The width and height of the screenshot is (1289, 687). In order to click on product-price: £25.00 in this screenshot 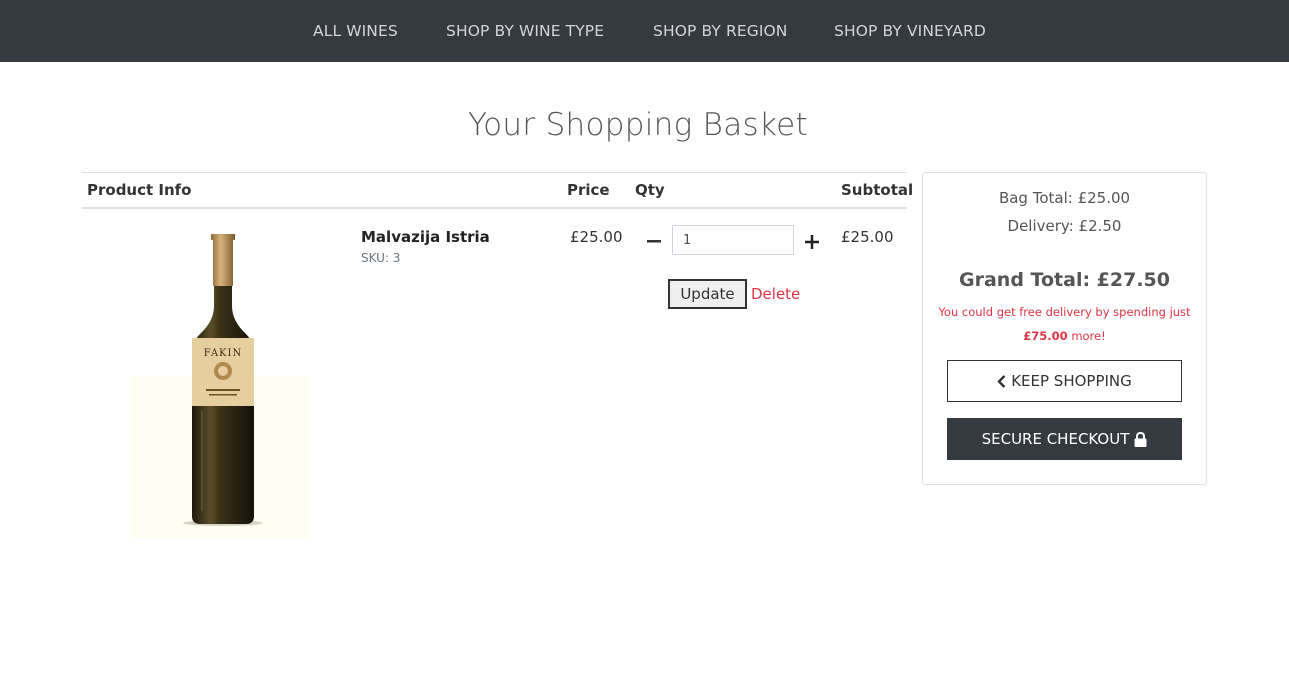, I will do `click(596, 237)`.